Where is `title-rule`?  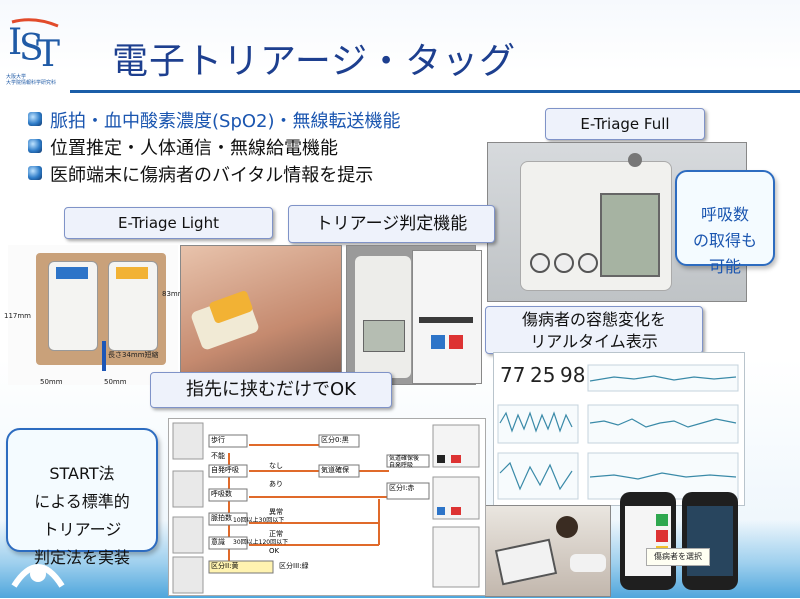 title-rule is located at coordinates (435, 91).